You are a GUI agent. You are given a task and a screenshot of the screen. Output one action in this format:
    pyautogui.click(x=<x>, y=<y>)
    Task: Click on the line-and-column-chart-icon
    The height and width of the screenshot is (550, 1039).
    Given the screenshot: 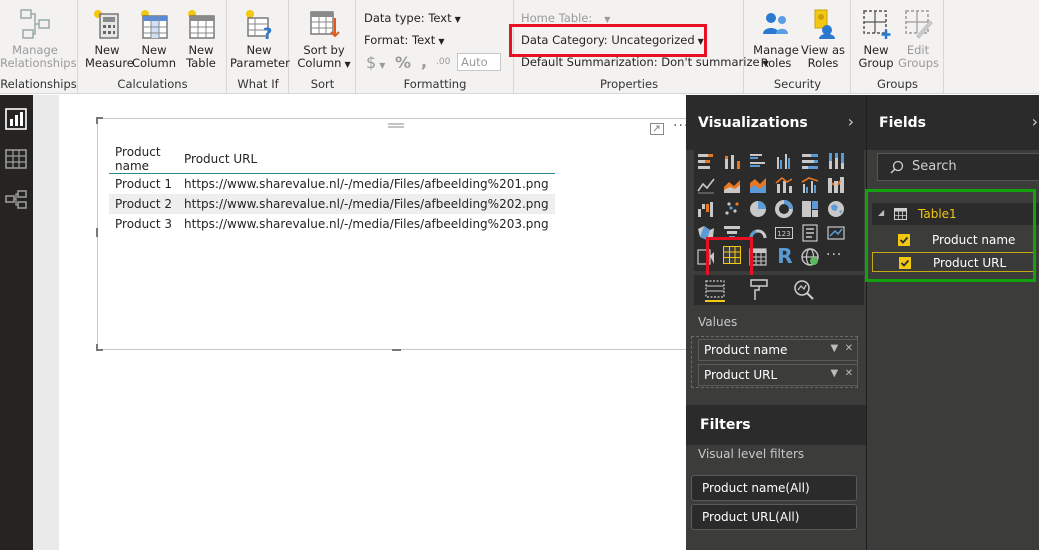 What is the action you would take?
    pyautogui.click(x=784, y=185)
    